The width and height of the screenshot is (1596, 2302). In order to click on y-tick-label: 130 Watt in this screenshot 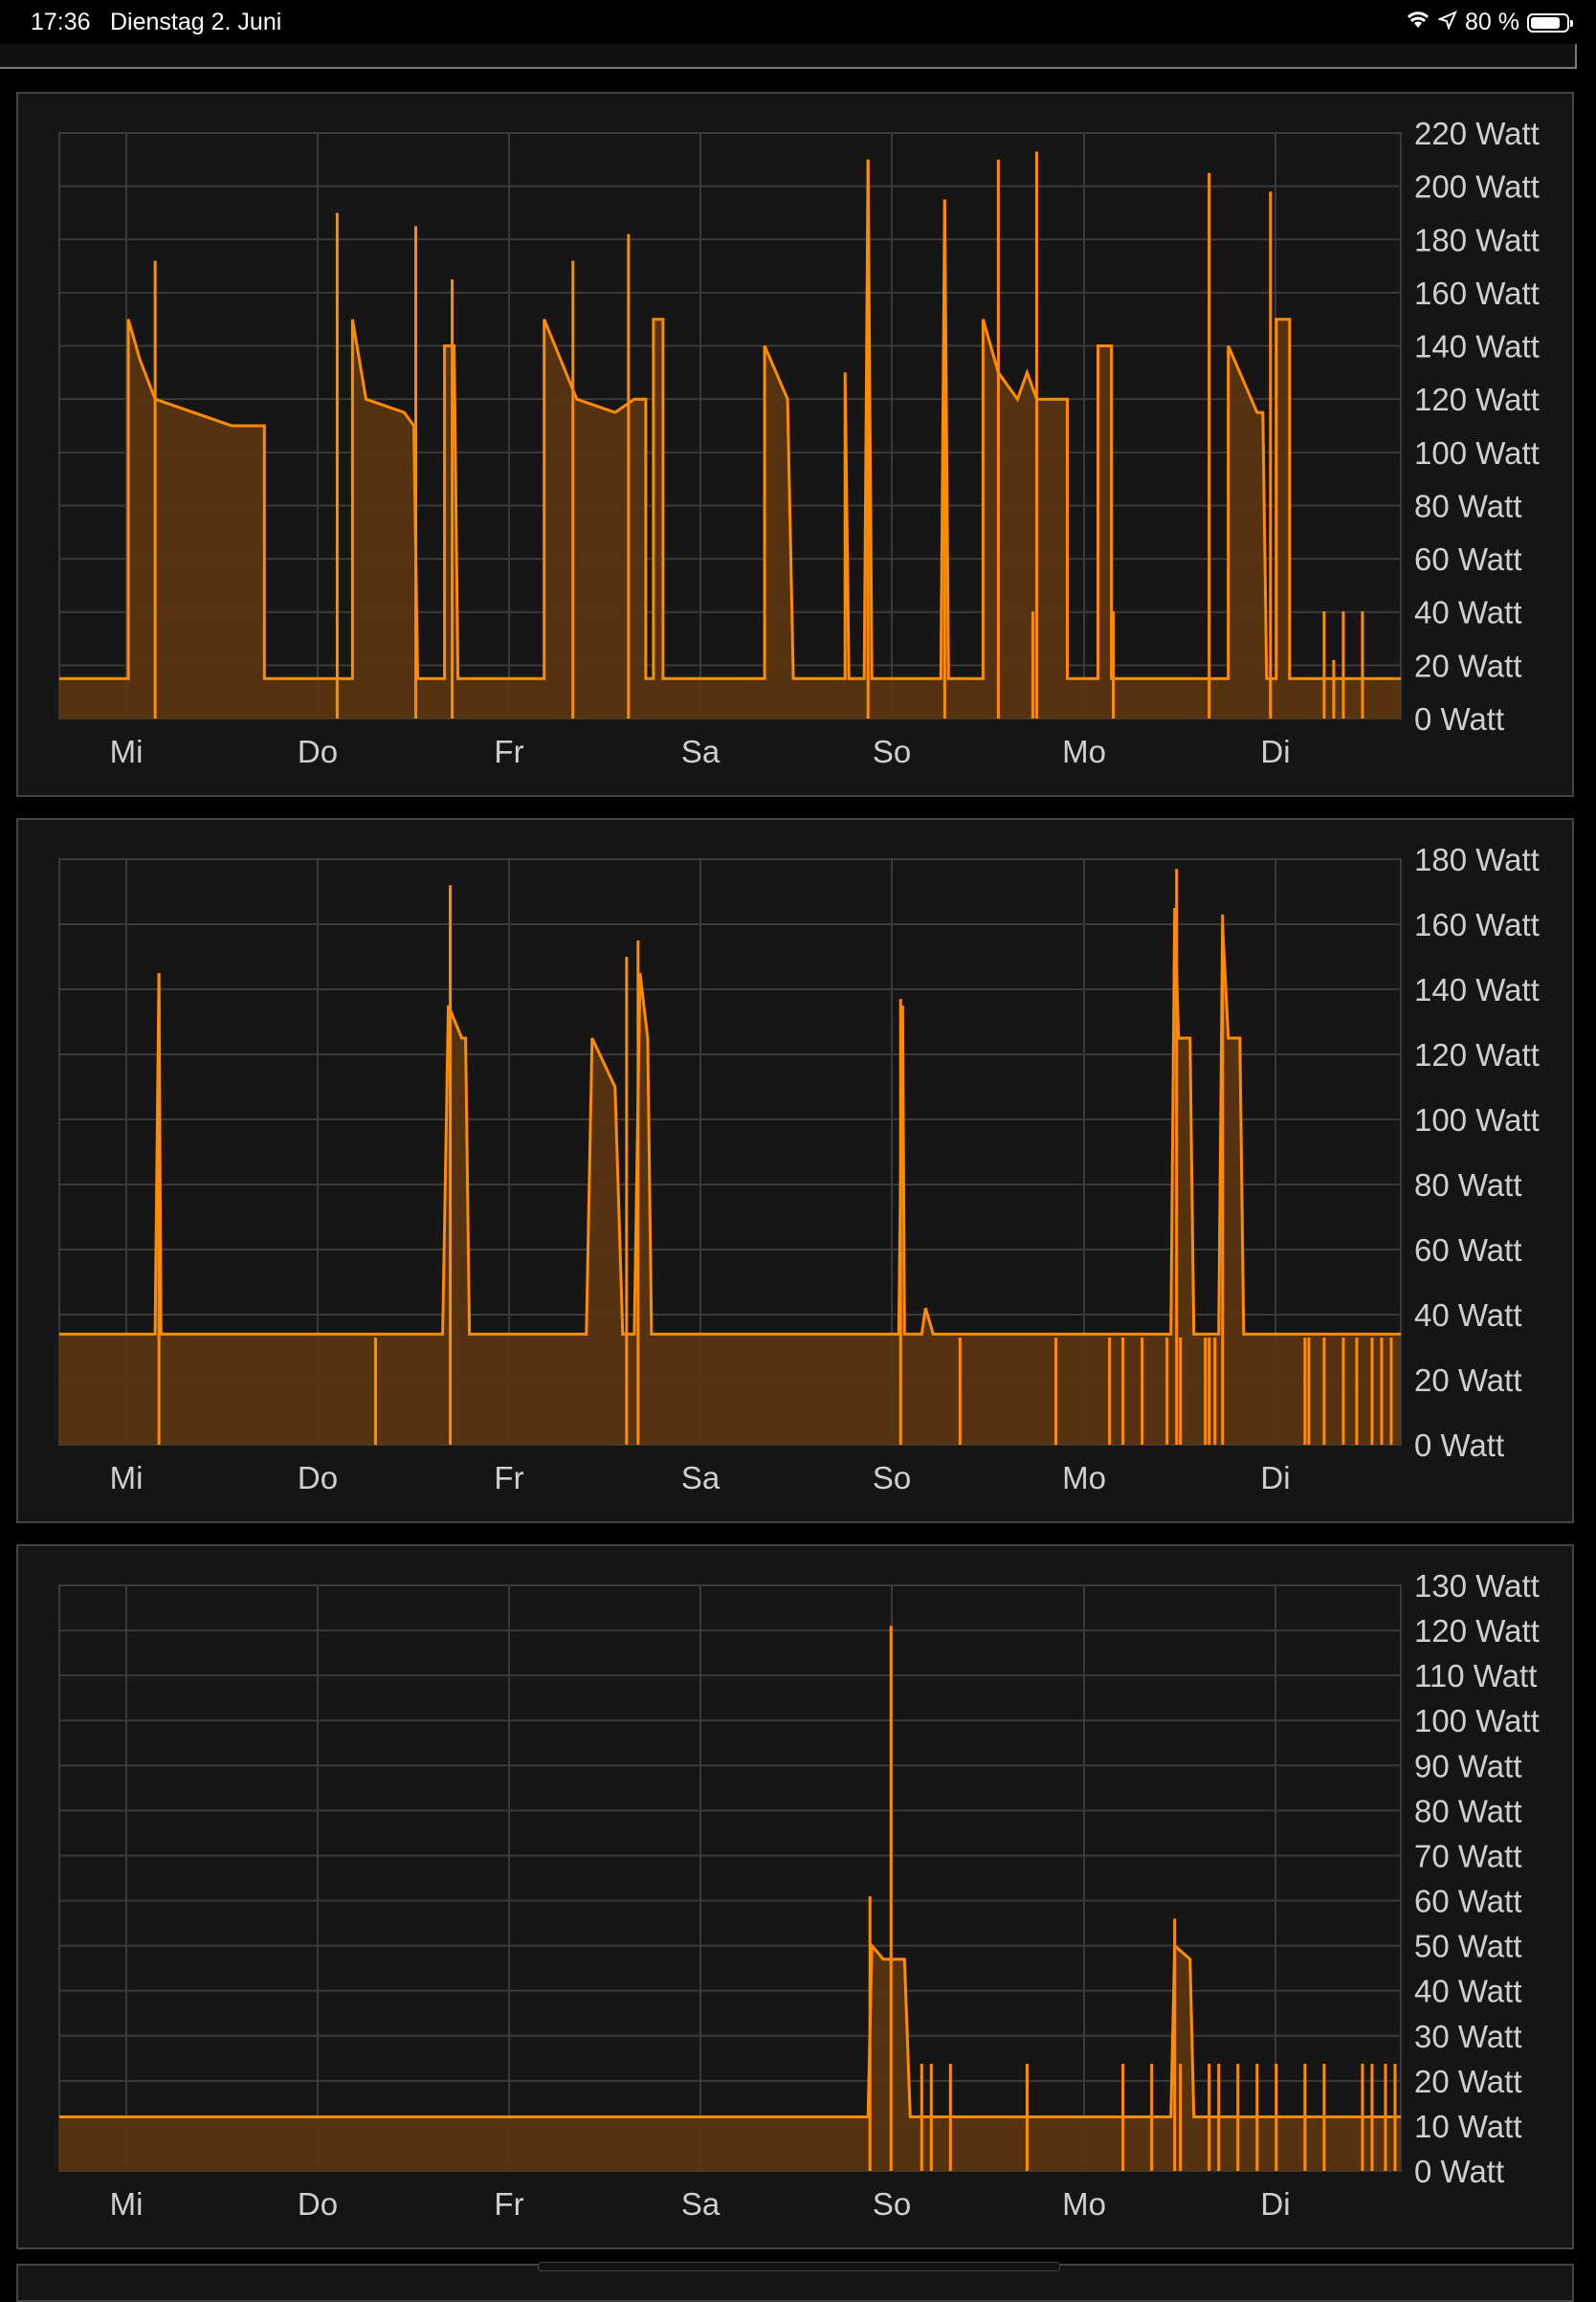, I will do `click(1477, 1586)`.